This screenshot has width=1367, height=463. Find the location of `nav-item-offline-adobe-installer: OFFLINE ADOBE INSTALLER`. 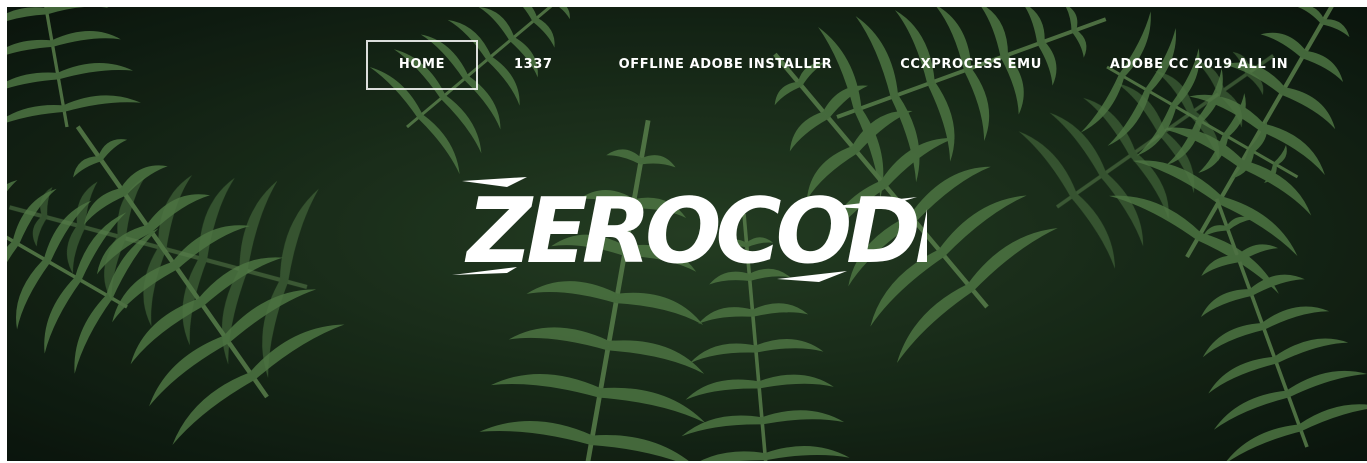

nav-item-offline-adobe-installer: OFFLINE ADOBE INSTALLER is located at coordinates (726, 65).